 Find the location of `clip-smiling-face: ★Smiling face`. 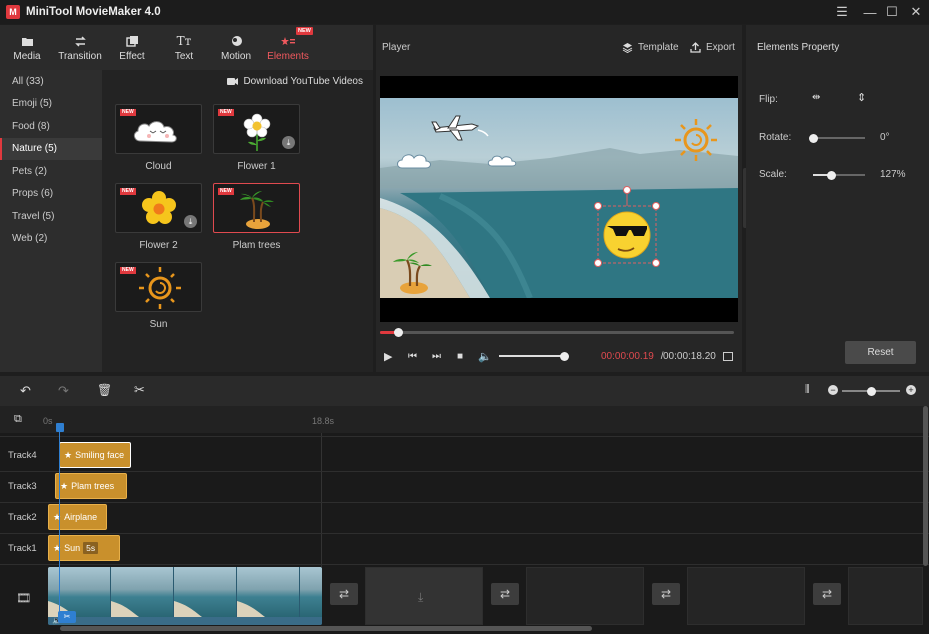

clip-smiling-face: ★Smiling face is located at coordinates (95, 455).